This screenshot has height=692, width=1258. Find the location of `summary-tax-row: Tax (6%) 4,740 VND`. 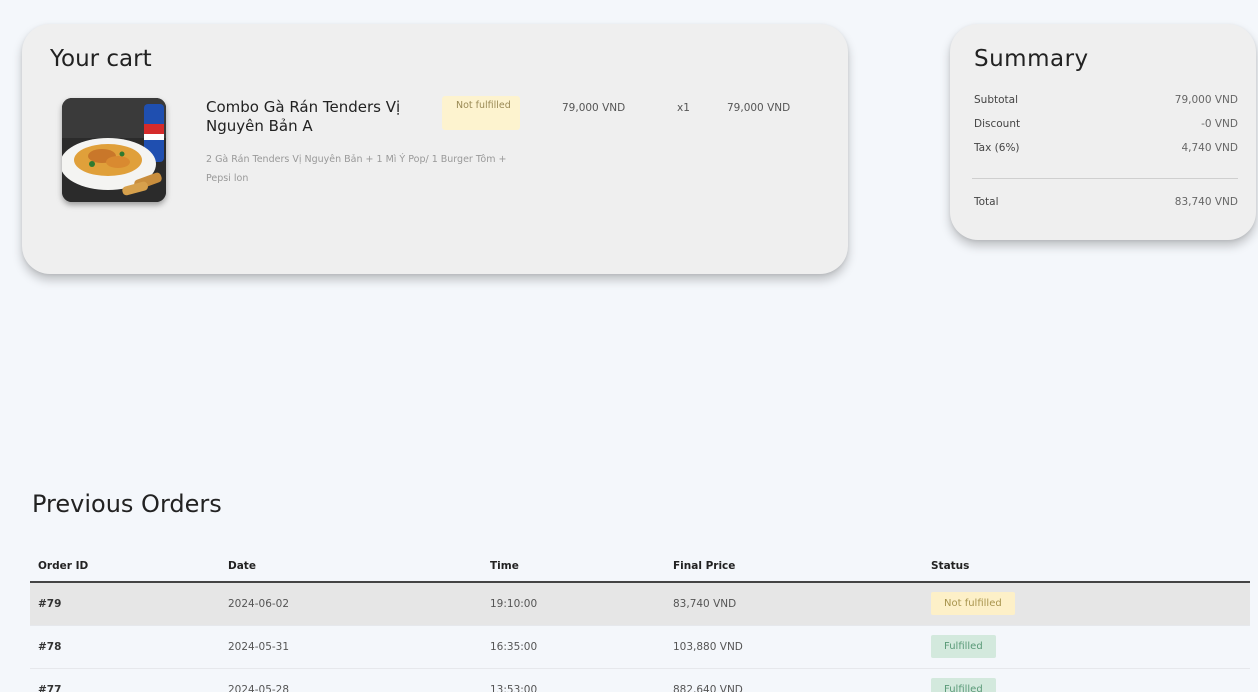

summary-tax-row: Tax (6%) 4,740 VND is located at coordinates (1106, 148).